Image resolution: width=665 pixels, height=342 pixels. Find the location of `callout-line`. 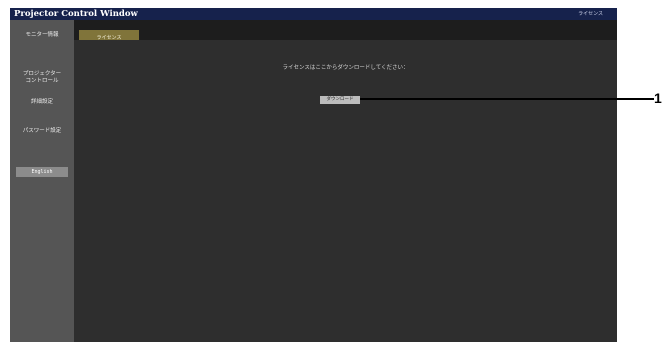

callout-line is located at coordinates (507, 99).